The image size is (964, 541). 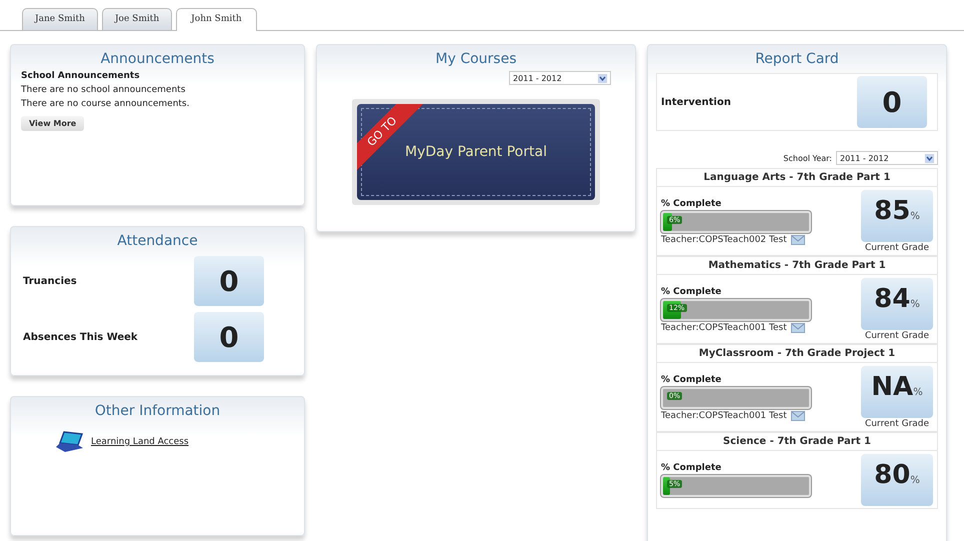 I want to click on year-dropdown: 2011 - 2012, so click(x=560, y=78).